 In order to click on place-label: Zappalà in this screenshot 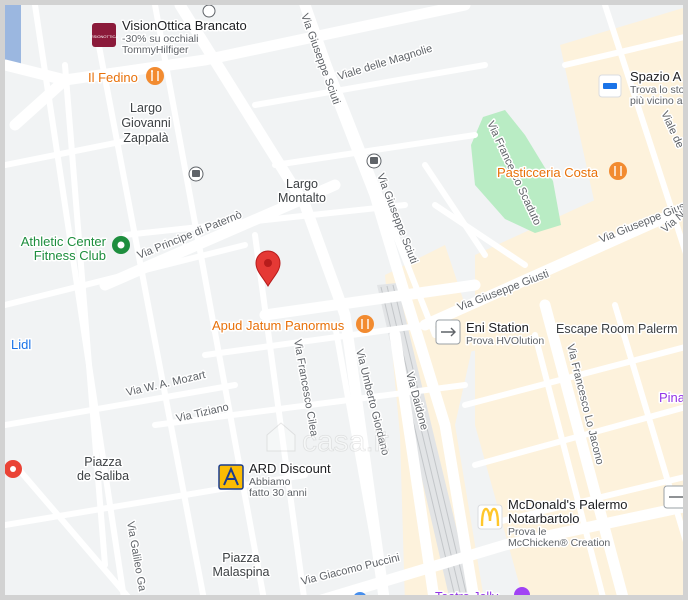, I will do `click(145, 138)`.